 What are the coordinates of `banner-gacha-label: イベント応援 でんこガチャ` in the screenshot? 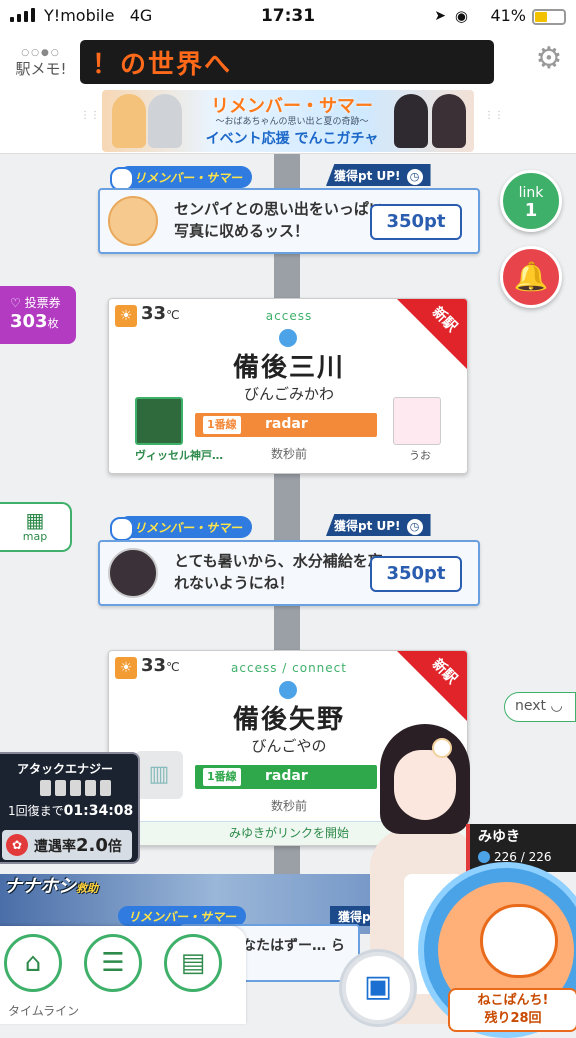 It's located at (292, 139).